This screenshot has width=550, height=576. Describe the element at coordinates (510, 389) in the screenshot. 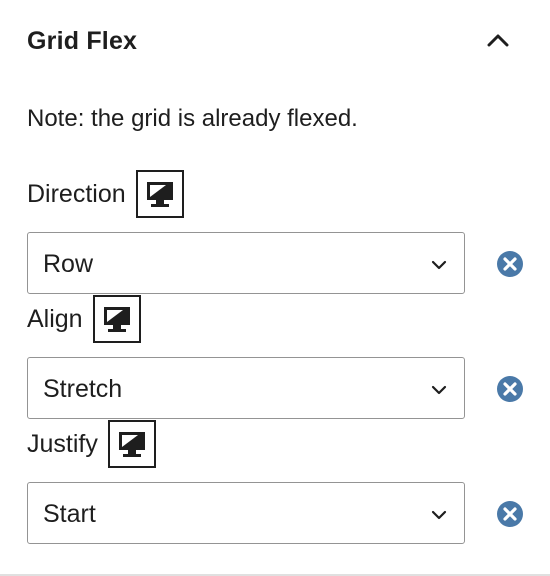

I see `align-clear-icon` at that location.